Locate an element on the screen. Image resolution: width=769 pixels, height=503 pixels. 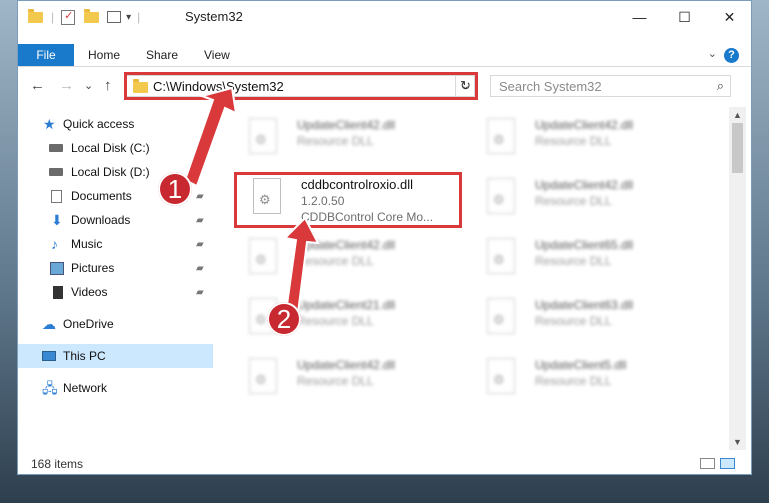
arrow-to-file-icon is located at coordinates (301, 265).